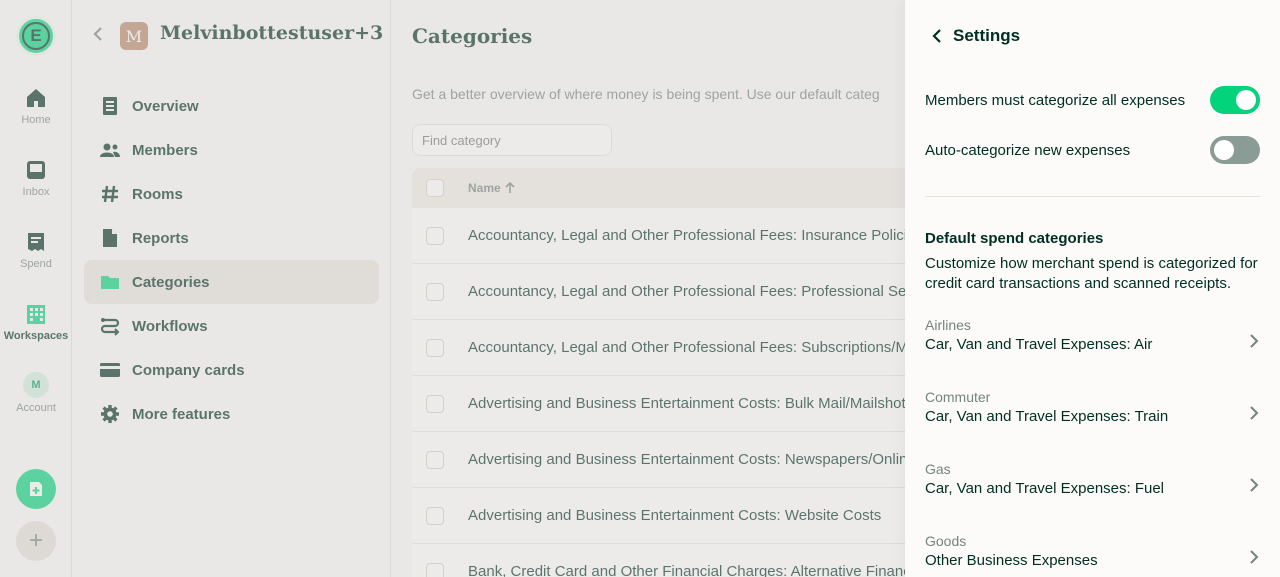  What do you see at coordinates (231, 194) in the screenshot?
I see `nav-item-rooms: Rooms` at bounding box center [231, 194].